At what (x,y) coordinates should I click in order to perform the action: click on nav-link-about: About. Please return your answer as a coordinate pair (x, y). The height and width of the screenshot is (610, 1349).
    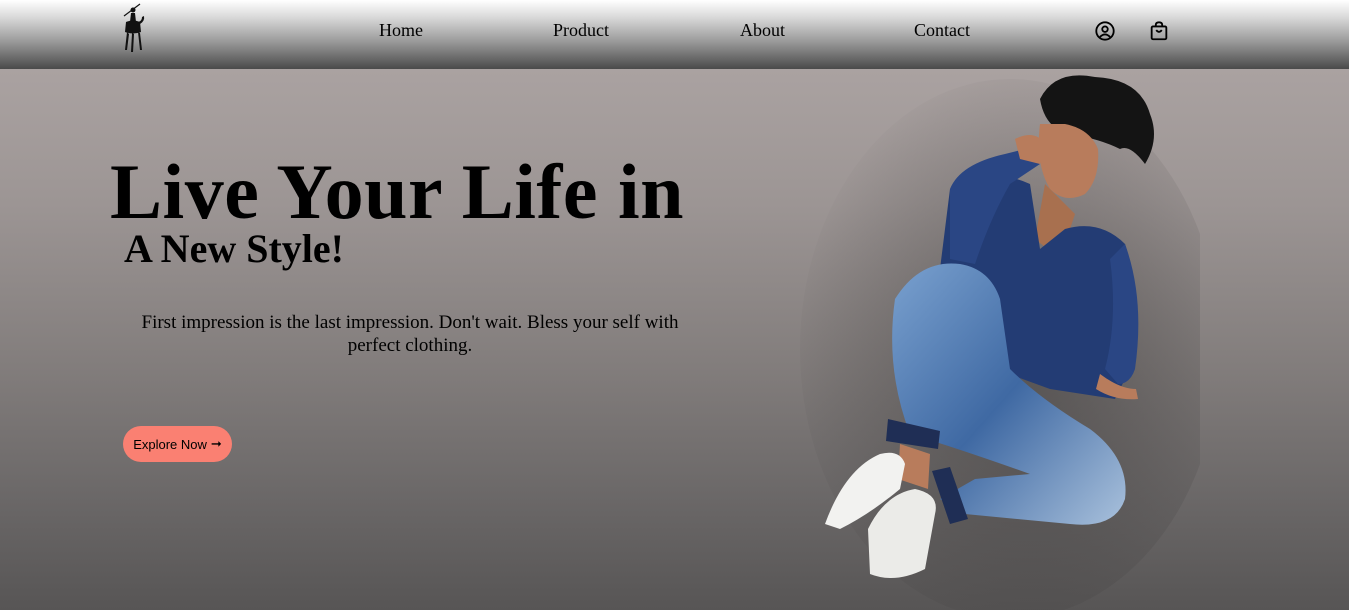
    Looking at the image, I should click on (762, 30).